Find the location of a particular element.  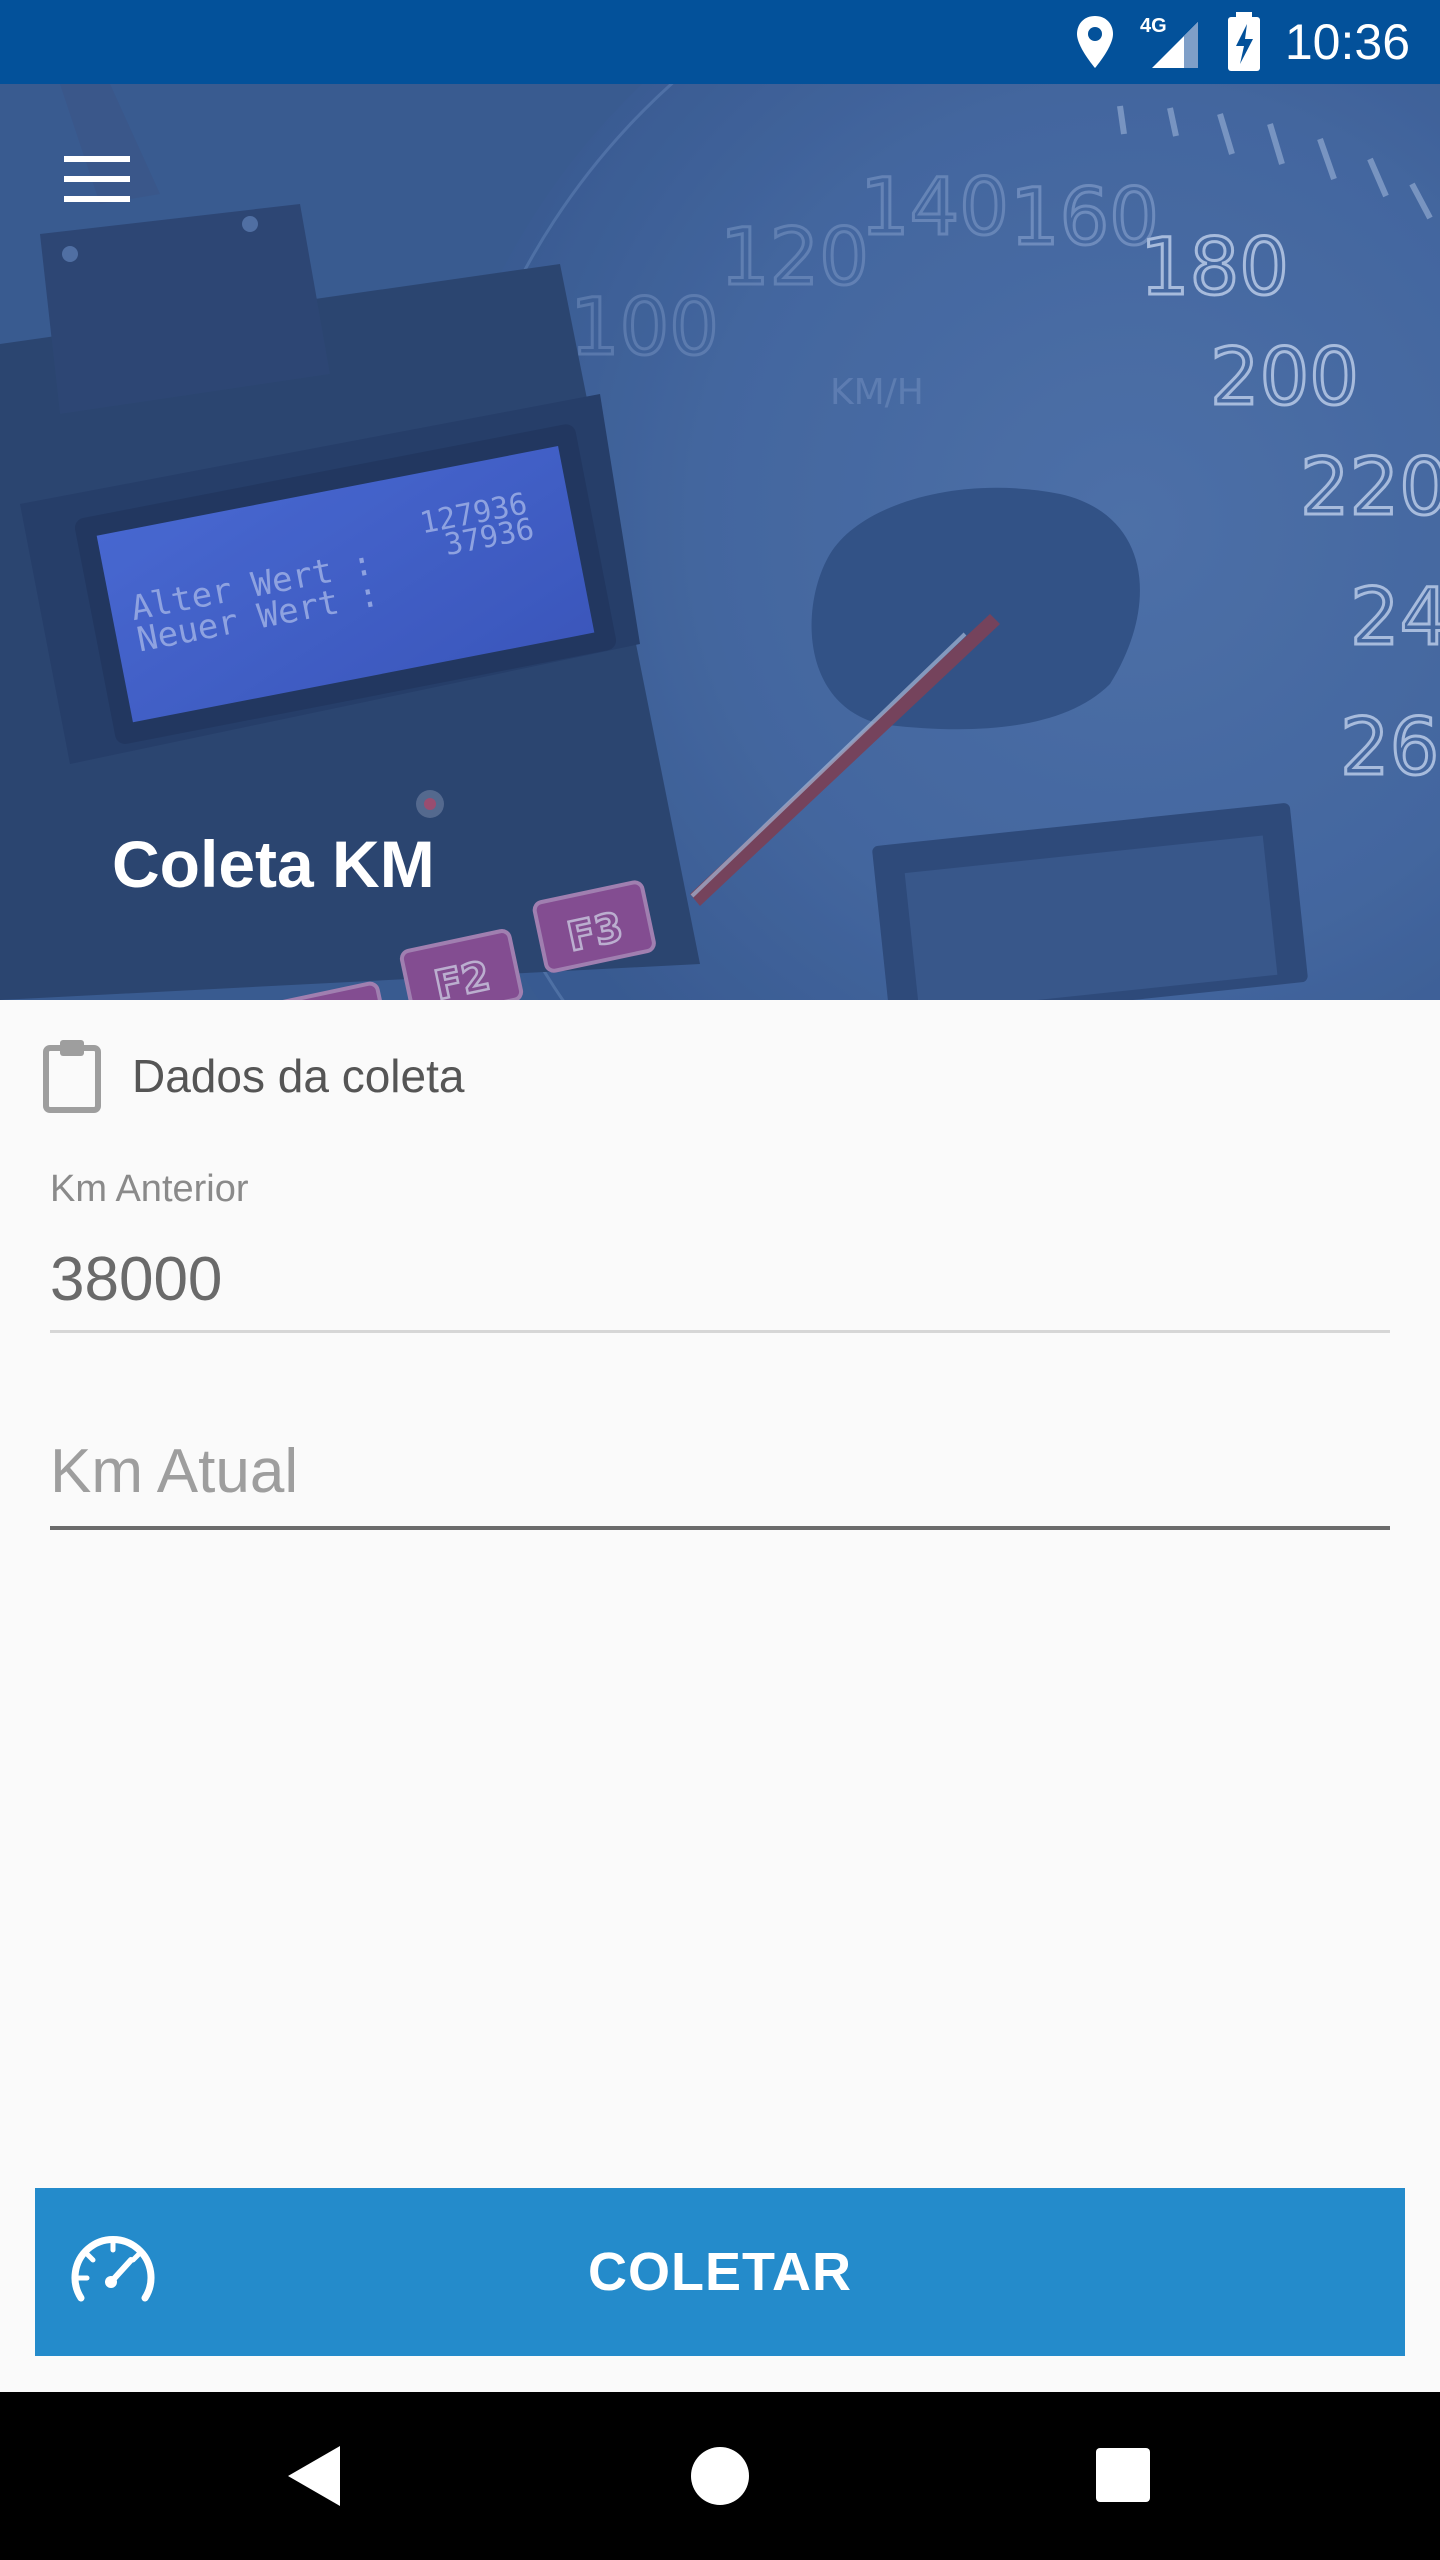

coletar-button: COLETAR is located at coordinates (720, 2272).